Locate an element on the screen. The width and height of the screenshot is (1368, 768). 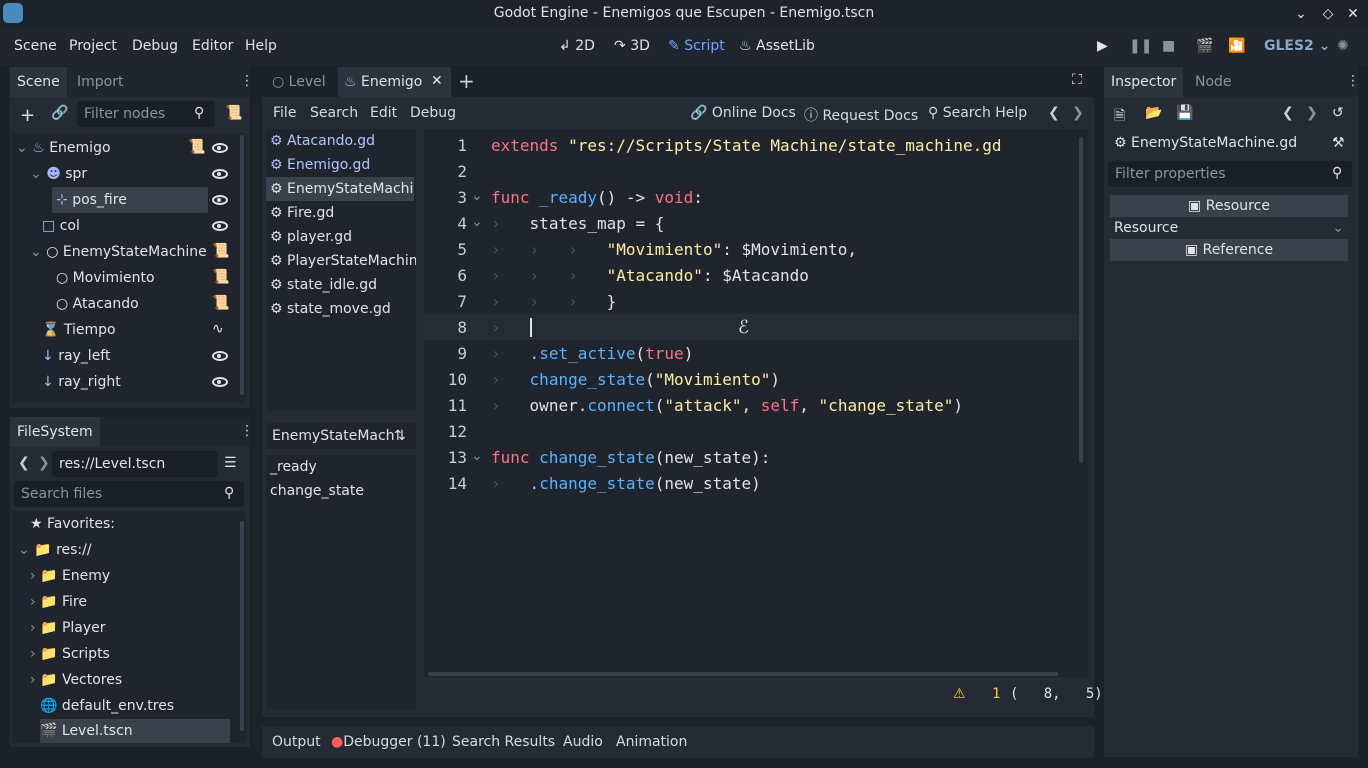
save-icon: 💾 is located at coordinates (1184, 113).